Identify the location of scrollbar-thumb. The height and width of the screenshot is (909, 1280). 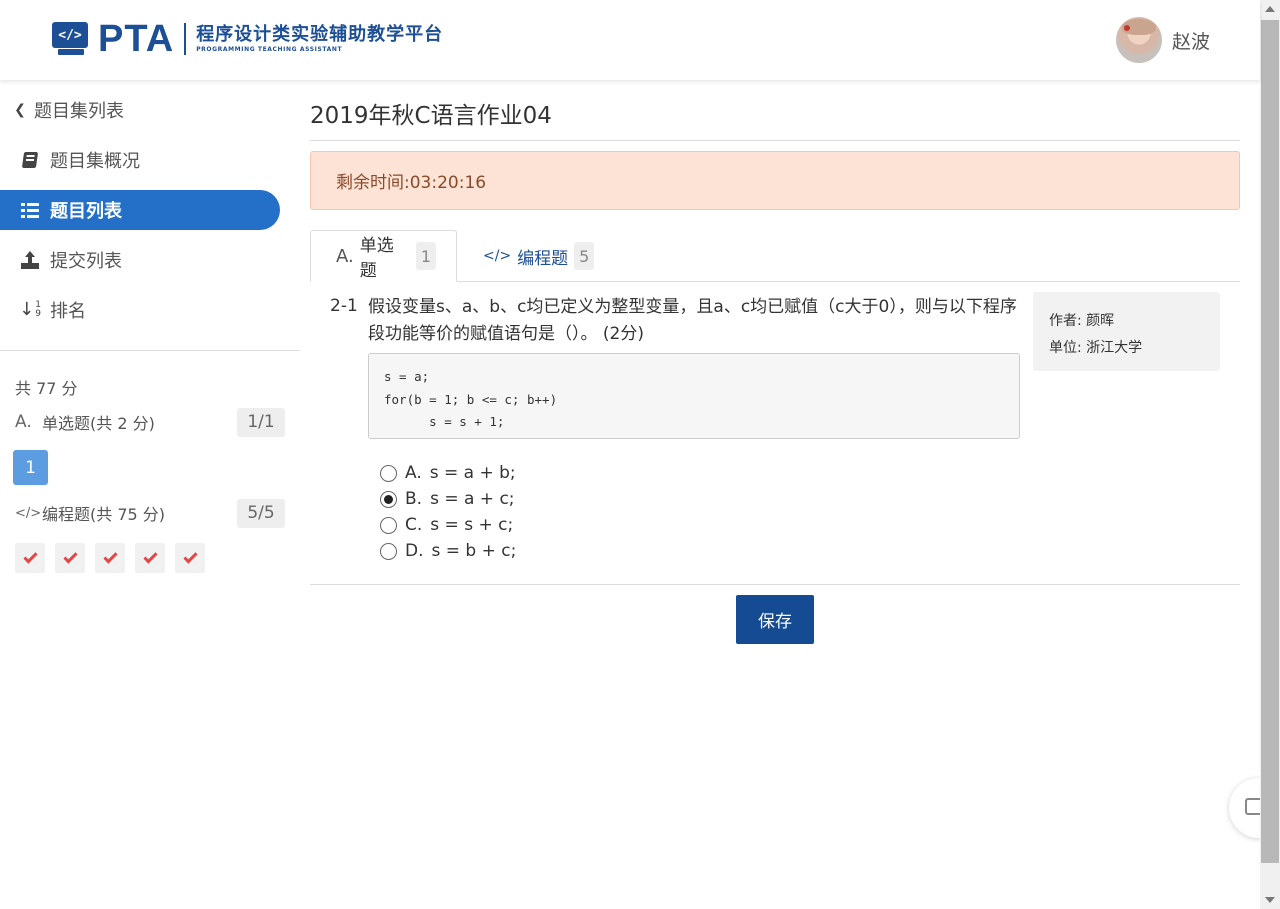
(1270, 441).